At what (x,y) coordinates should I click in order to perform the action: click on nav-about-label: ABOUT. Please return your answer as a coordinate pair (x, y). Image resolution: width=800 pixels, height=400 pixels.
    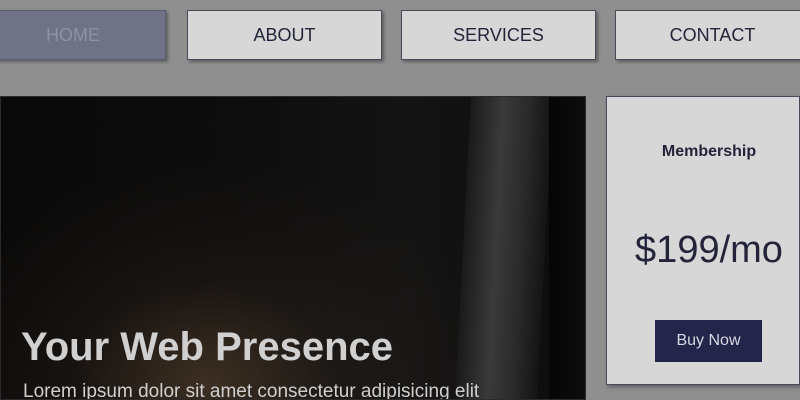
    Looking at the image, I should click on (284, 34).